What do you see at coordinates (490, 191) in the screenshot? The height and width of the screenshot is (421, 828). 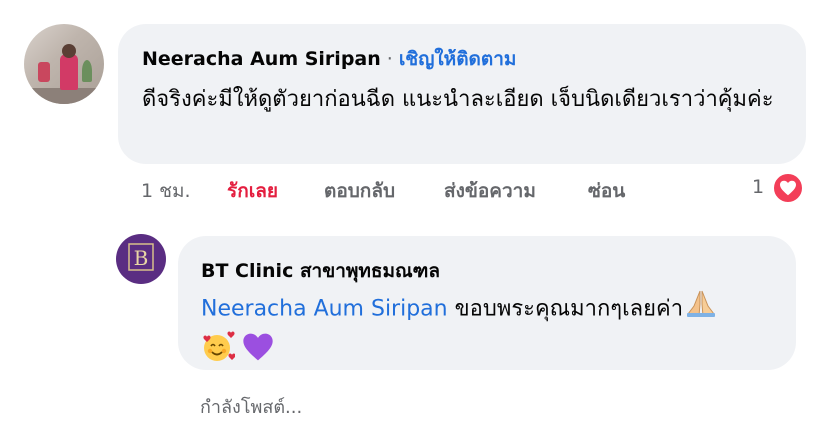 I see `send-message-button: ส่งข้อความ` at bounding box center [490, 191].